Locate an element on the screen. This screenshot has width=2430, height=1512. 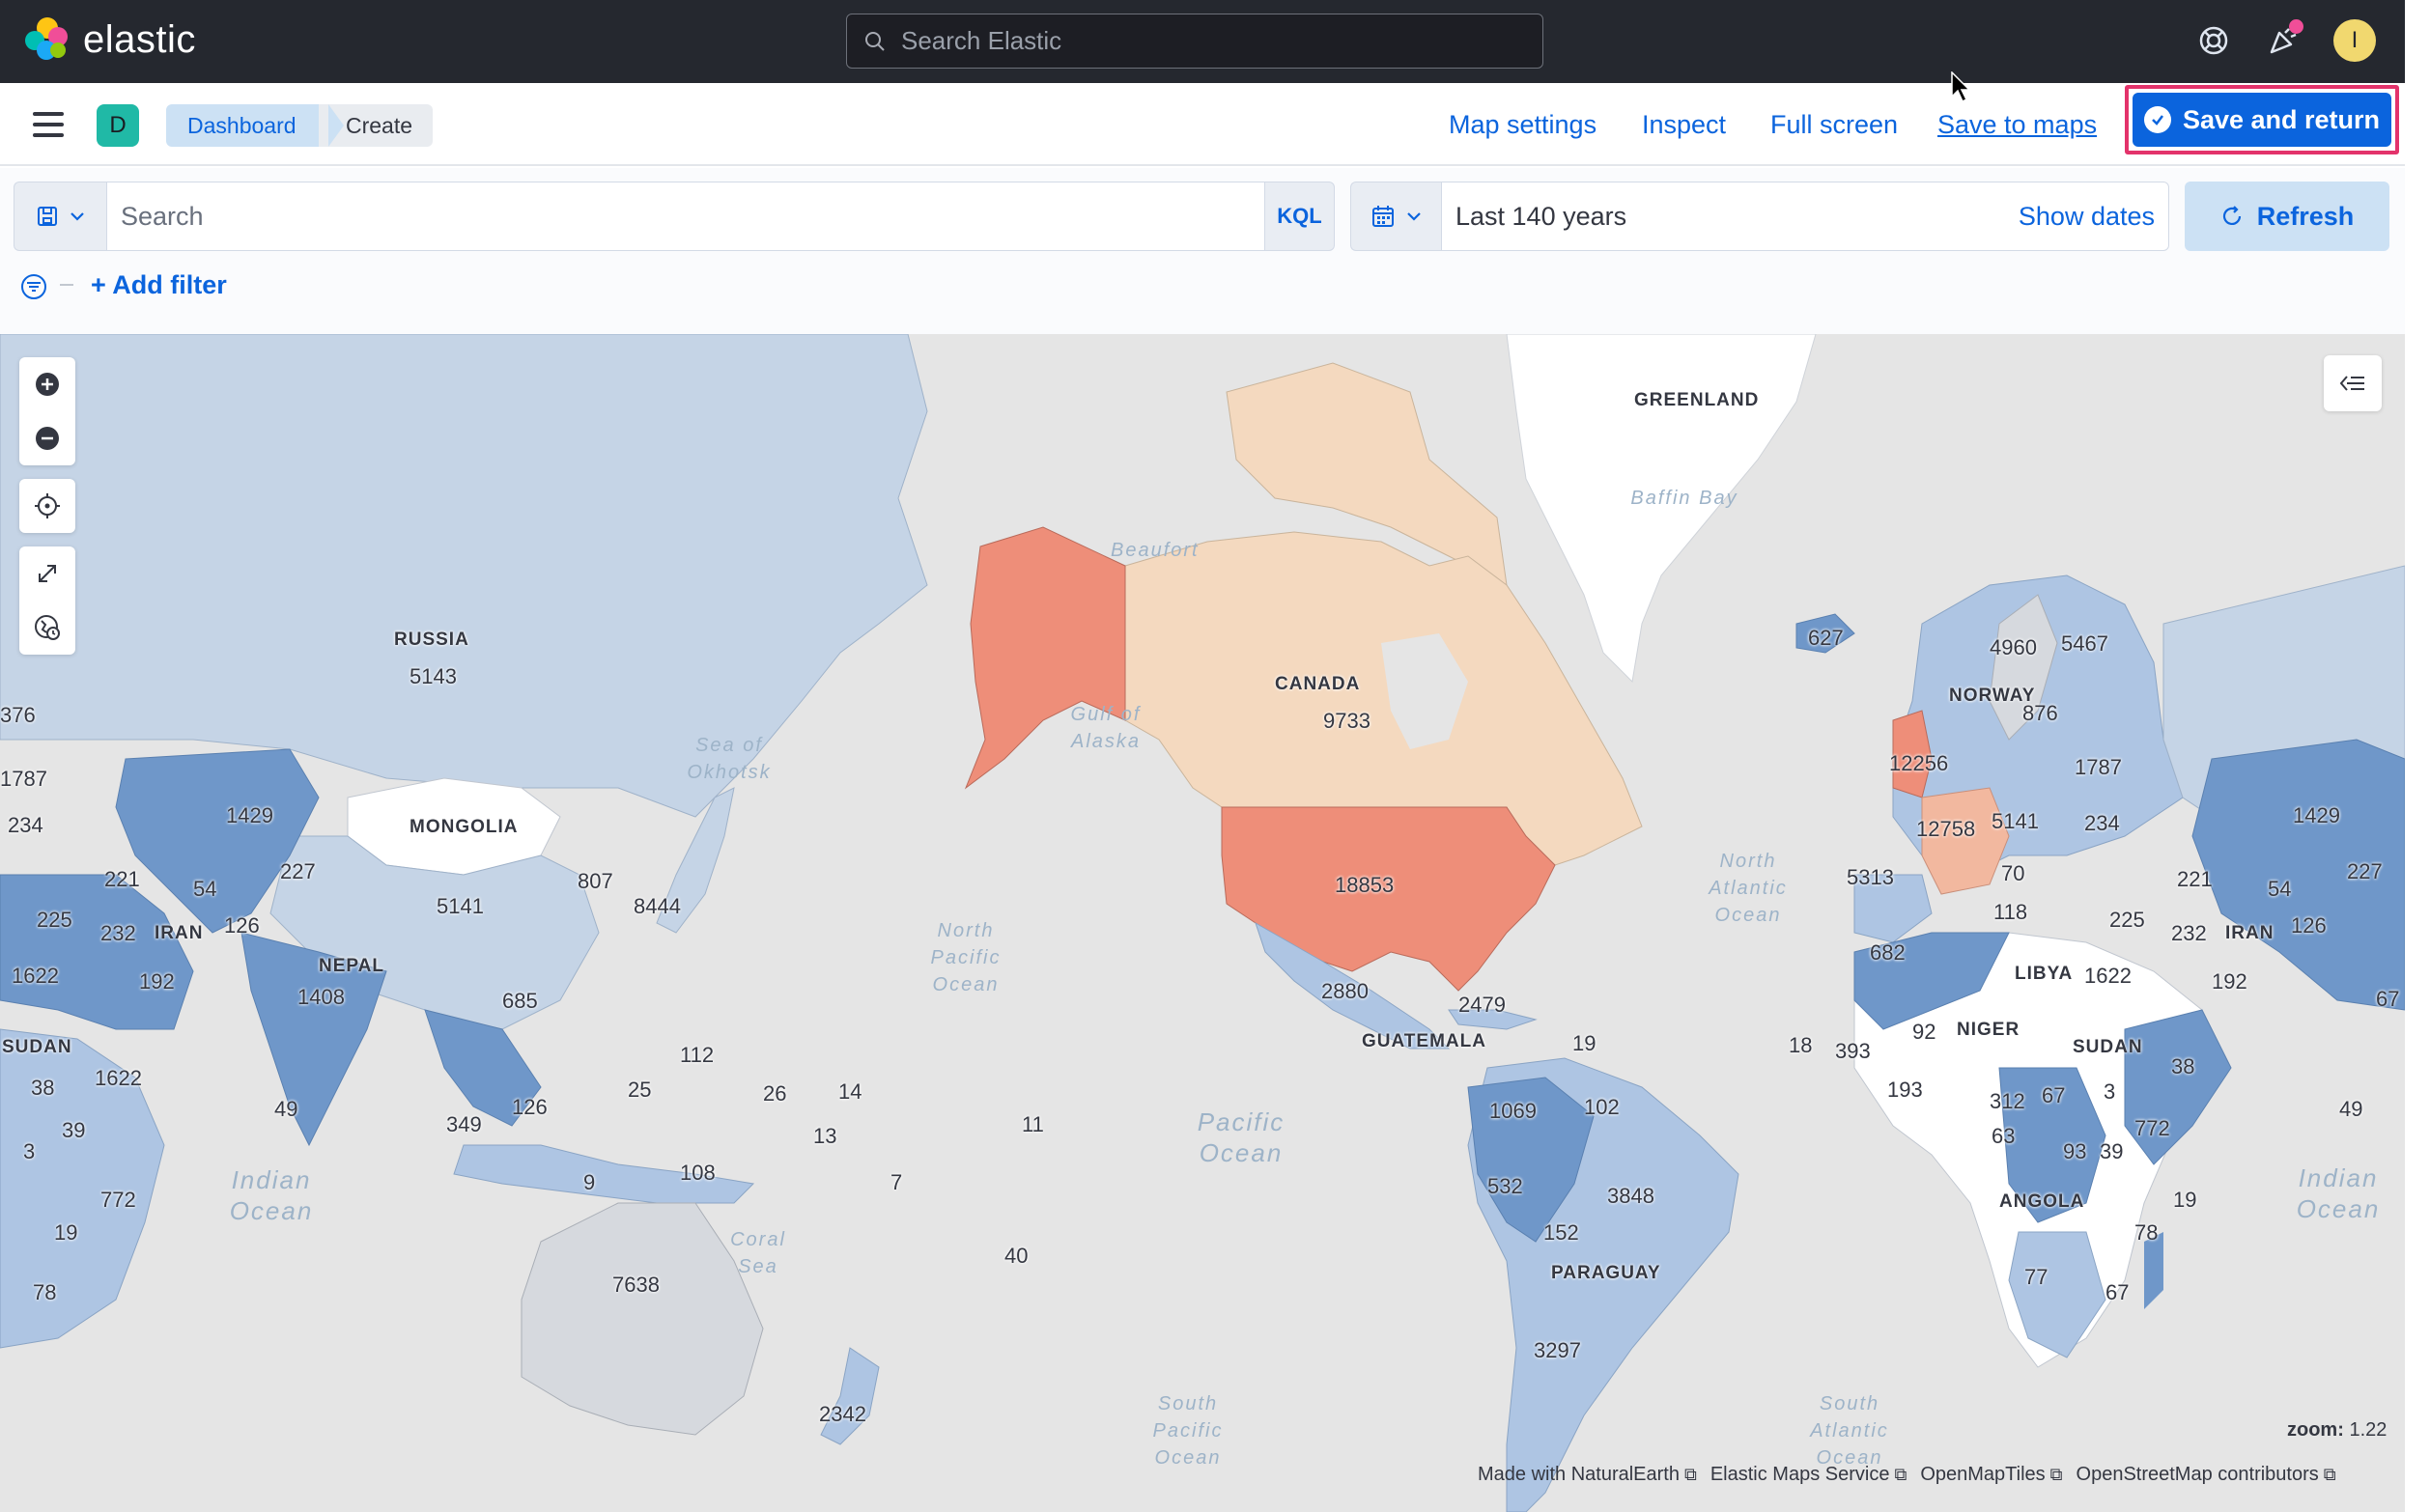
country-label: NEPAL is located at coordinates (351, 966).